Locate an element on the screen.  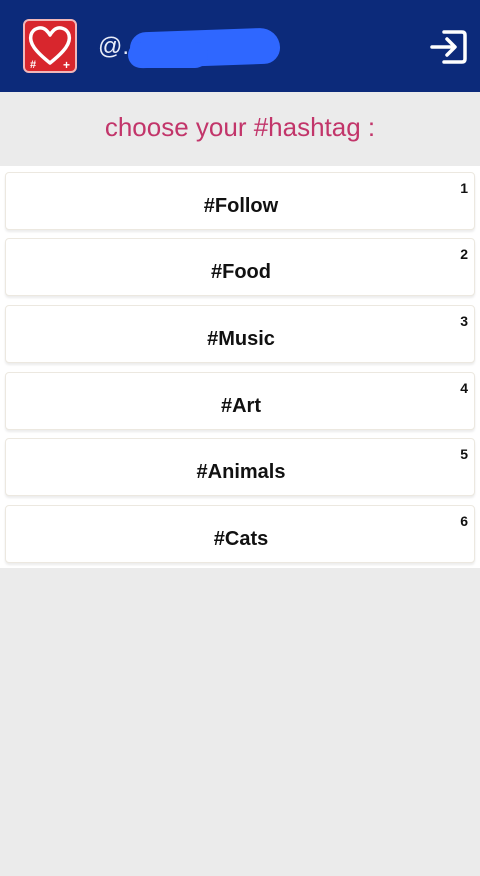
redaction-mark is located at coordinates (168, 55).